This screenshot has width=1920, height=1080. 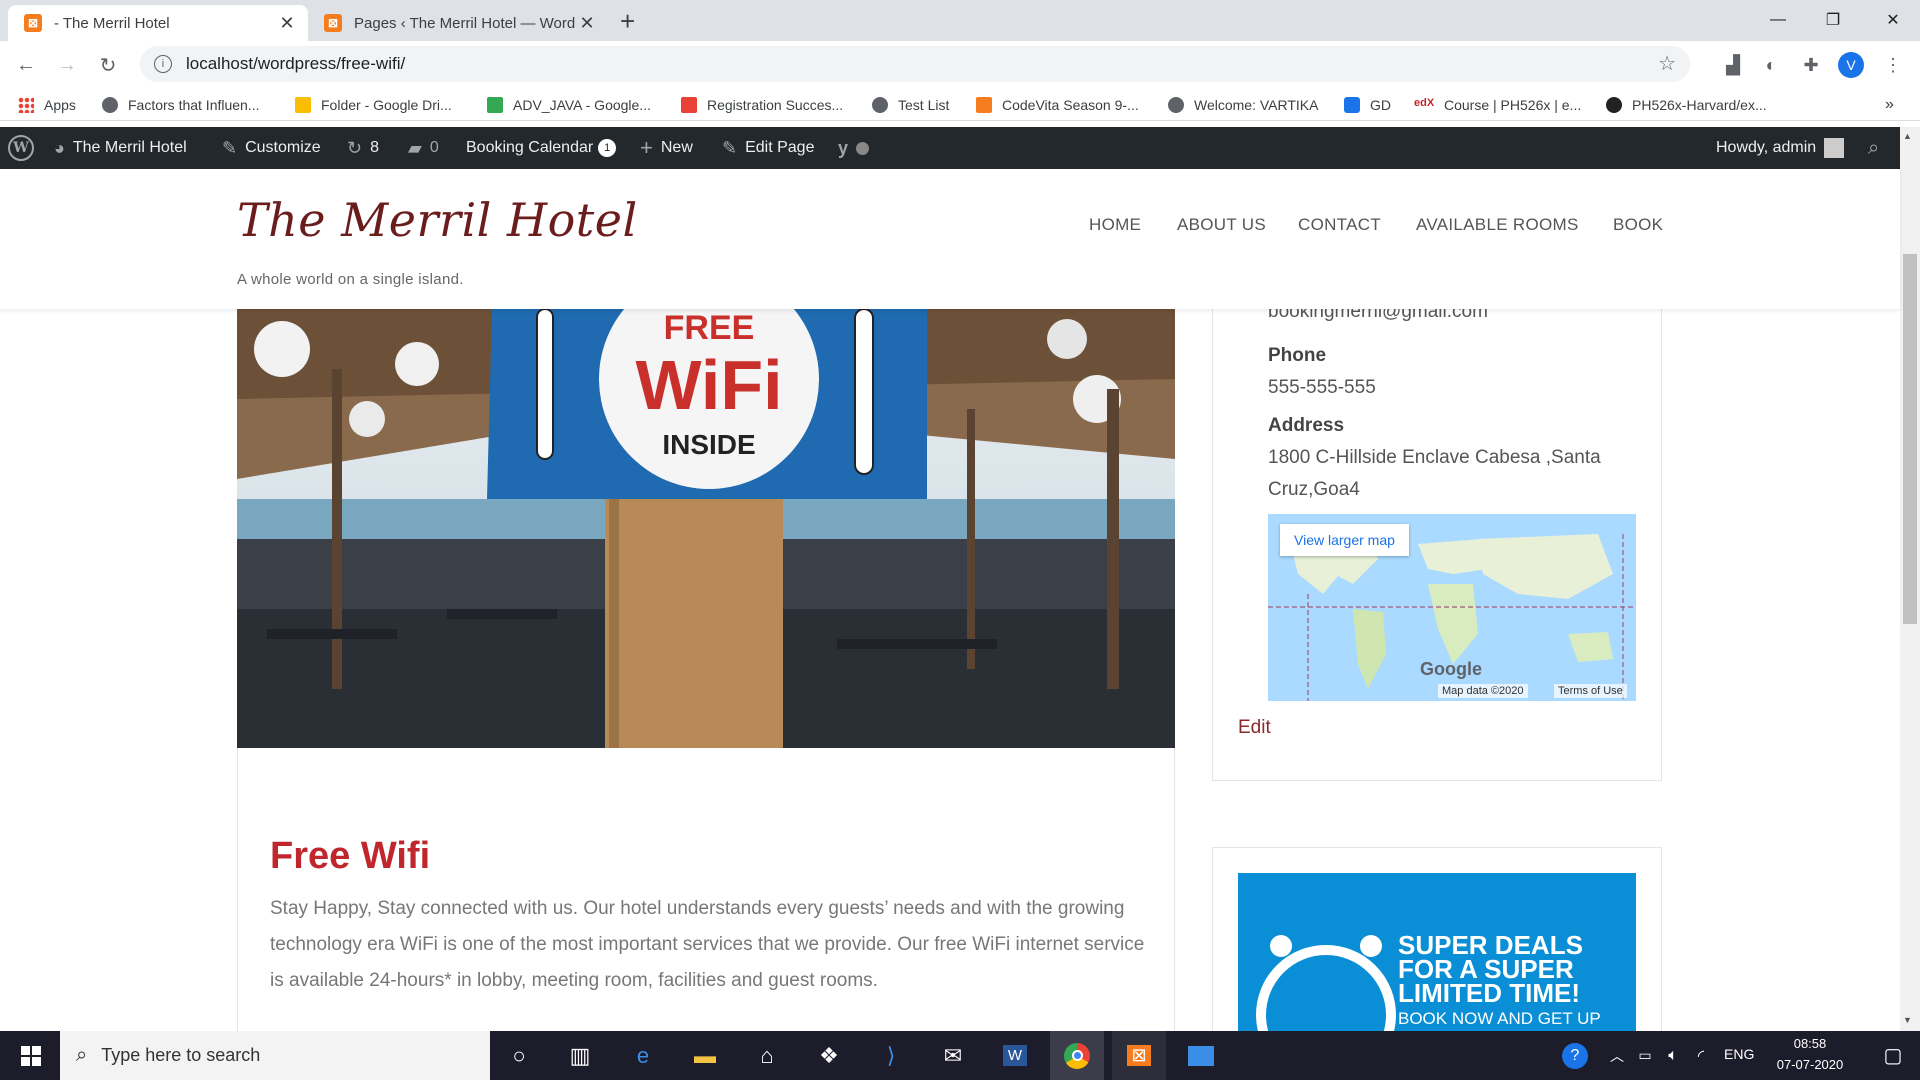 What do you see at coordinates (1811, 65) in the screenshot?
I see `extensions-puzzle-icon: ✚` at bounding box center [1811, 65].